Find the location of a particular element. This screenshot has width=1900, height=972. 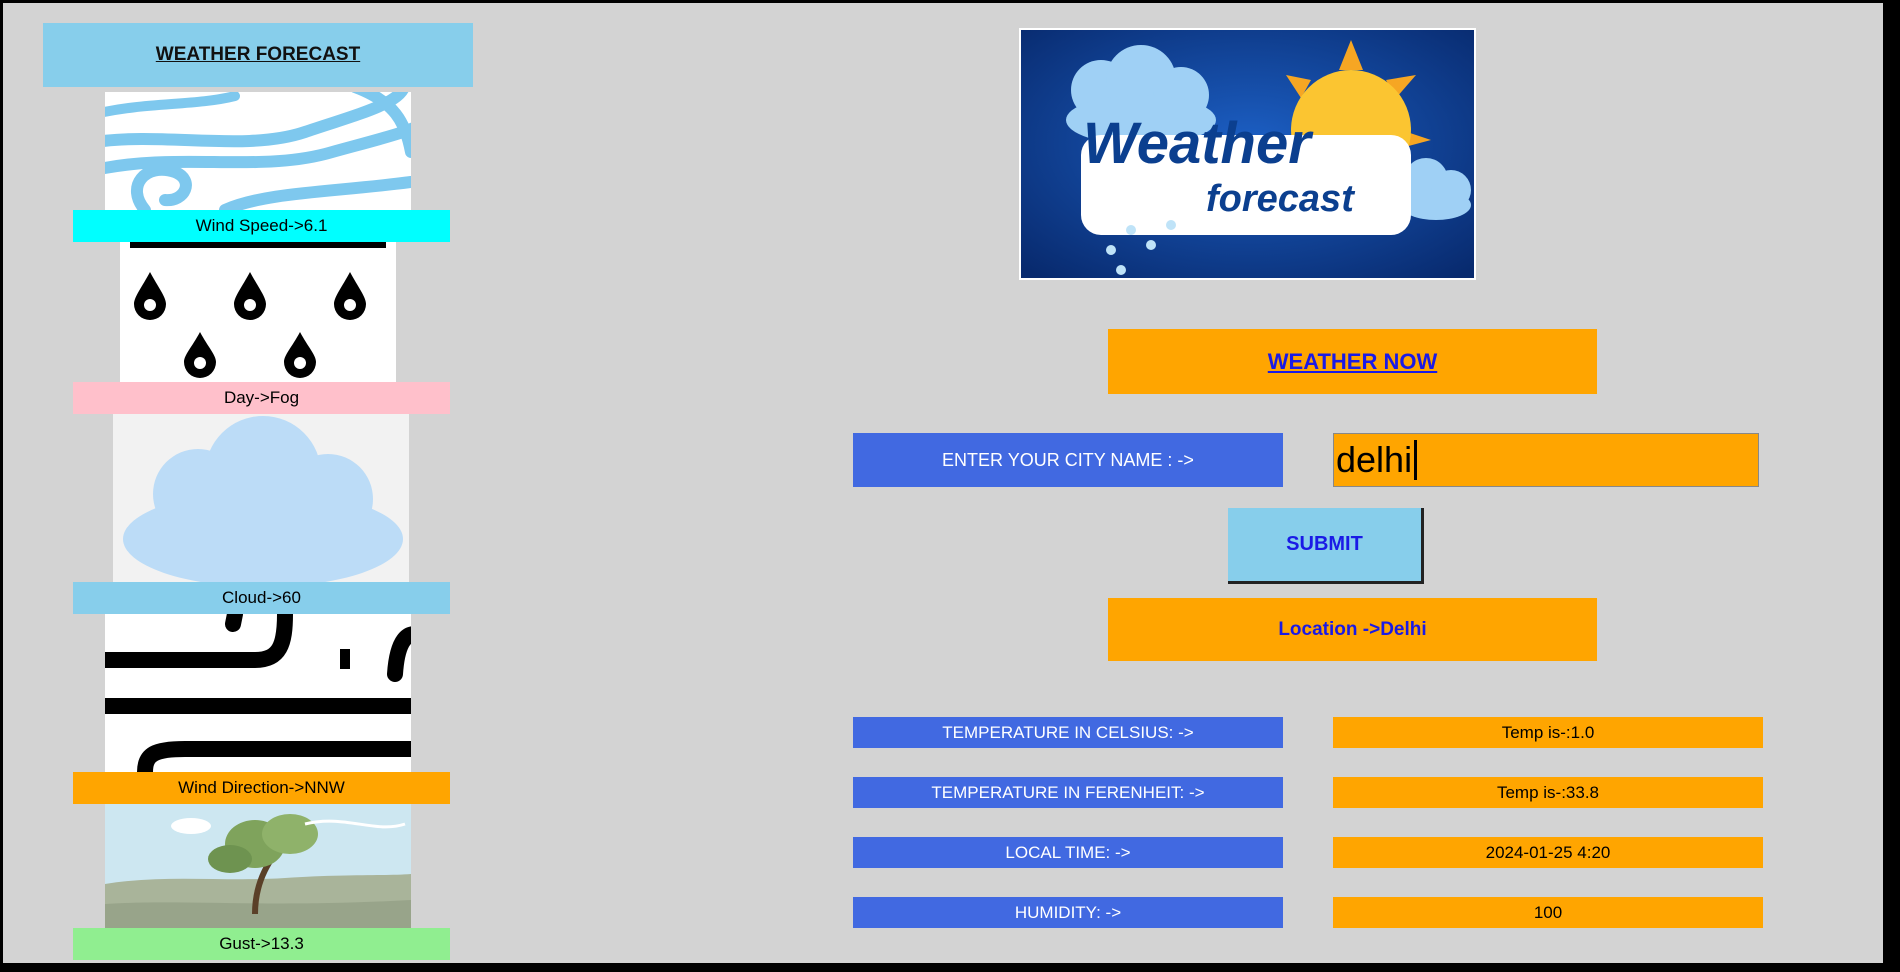

wind-icon is located at coordinates (258, 151).